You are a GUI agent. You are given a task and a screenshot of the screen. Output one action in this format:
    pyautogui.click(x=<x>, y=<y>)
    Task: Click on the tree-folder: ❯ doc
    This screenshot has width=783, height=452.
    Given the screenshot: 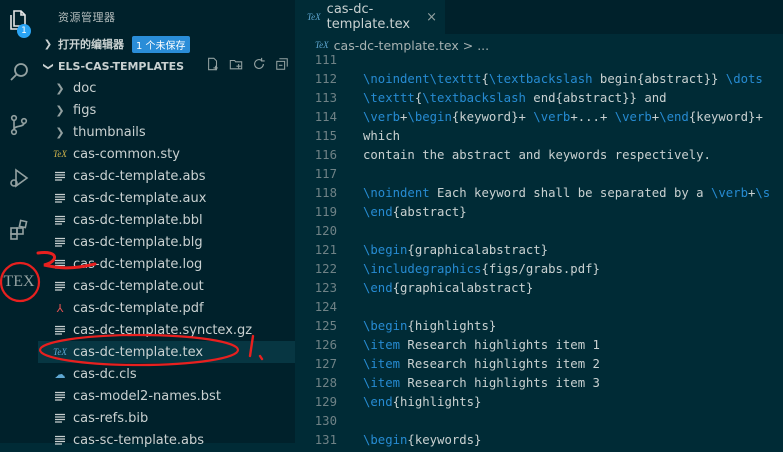 What is the action you would take?
    pyautogui.click(x=173, y=88)
    